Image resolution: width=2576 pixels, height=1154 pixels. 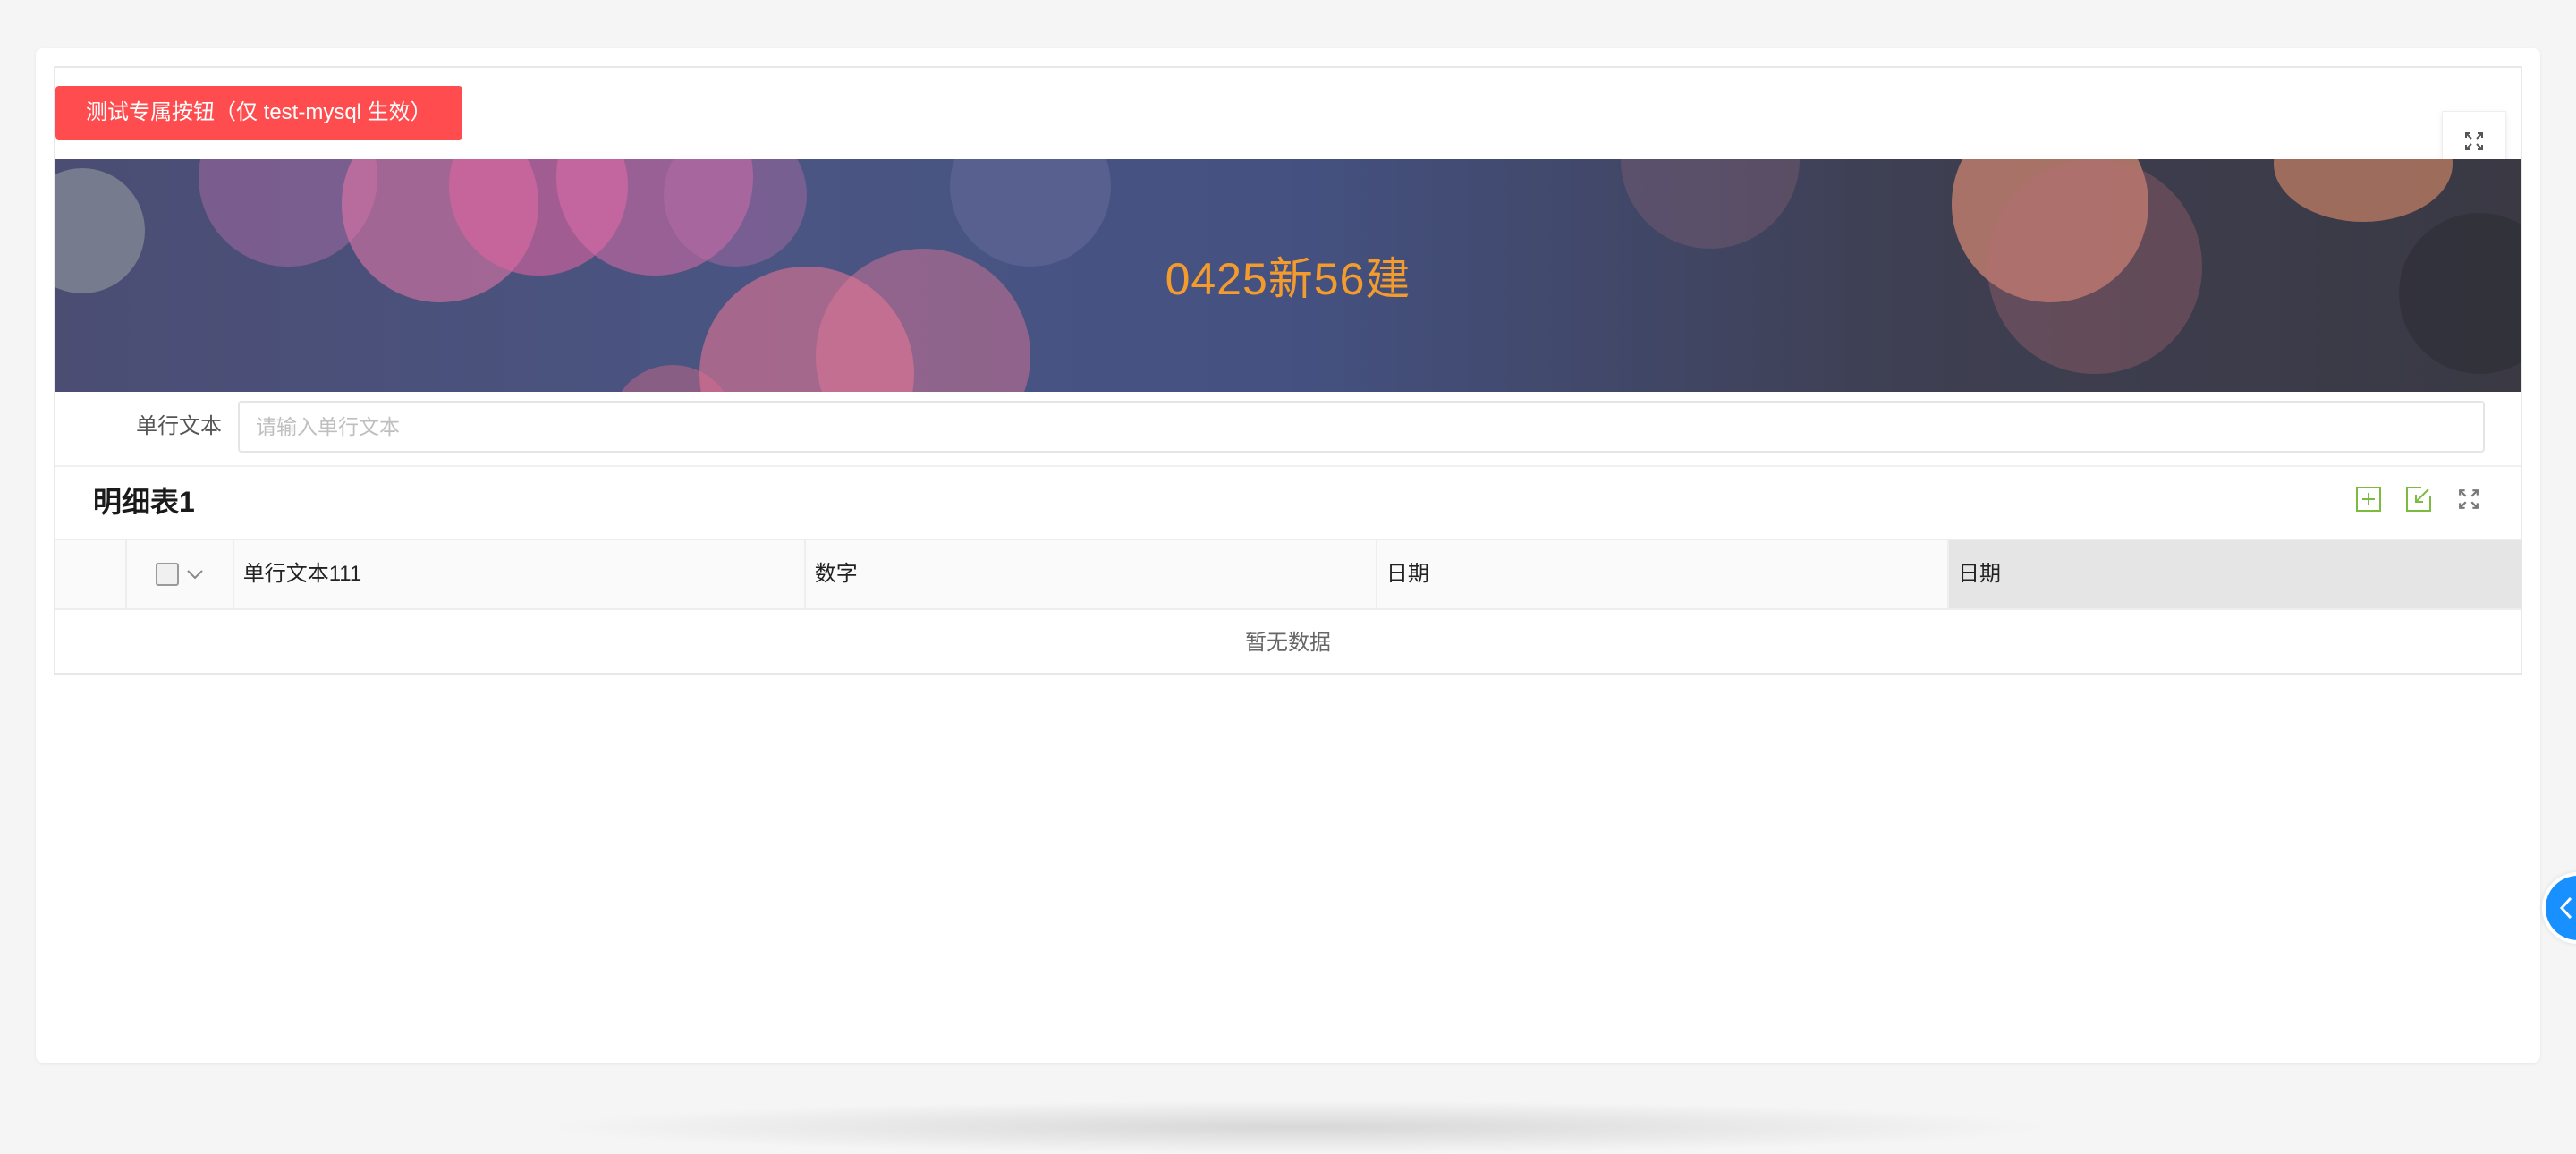 I want to click on expand-icon, so click(x=2469, y=499).